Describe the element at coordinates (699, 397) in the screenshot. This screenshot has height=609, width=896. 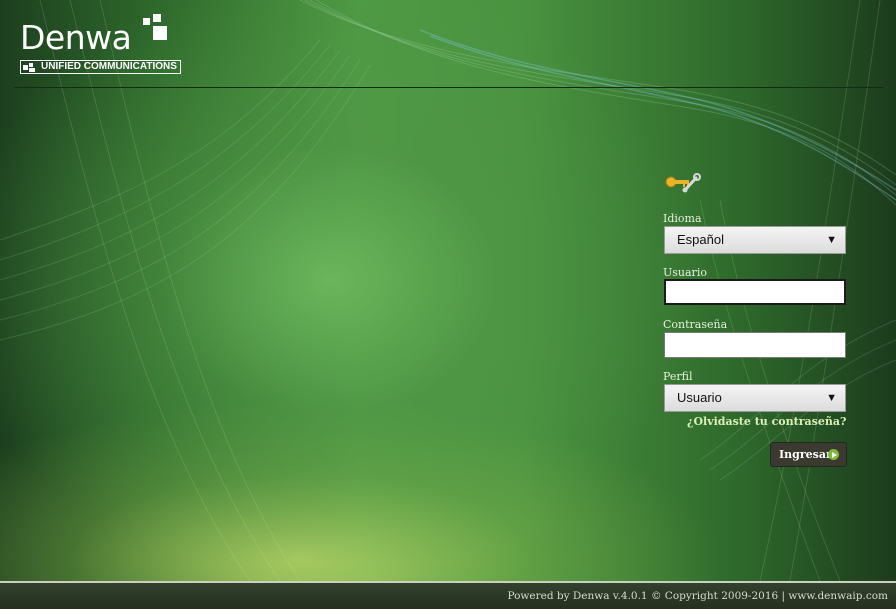
I see `profile-select-value: Usuario` at that location.